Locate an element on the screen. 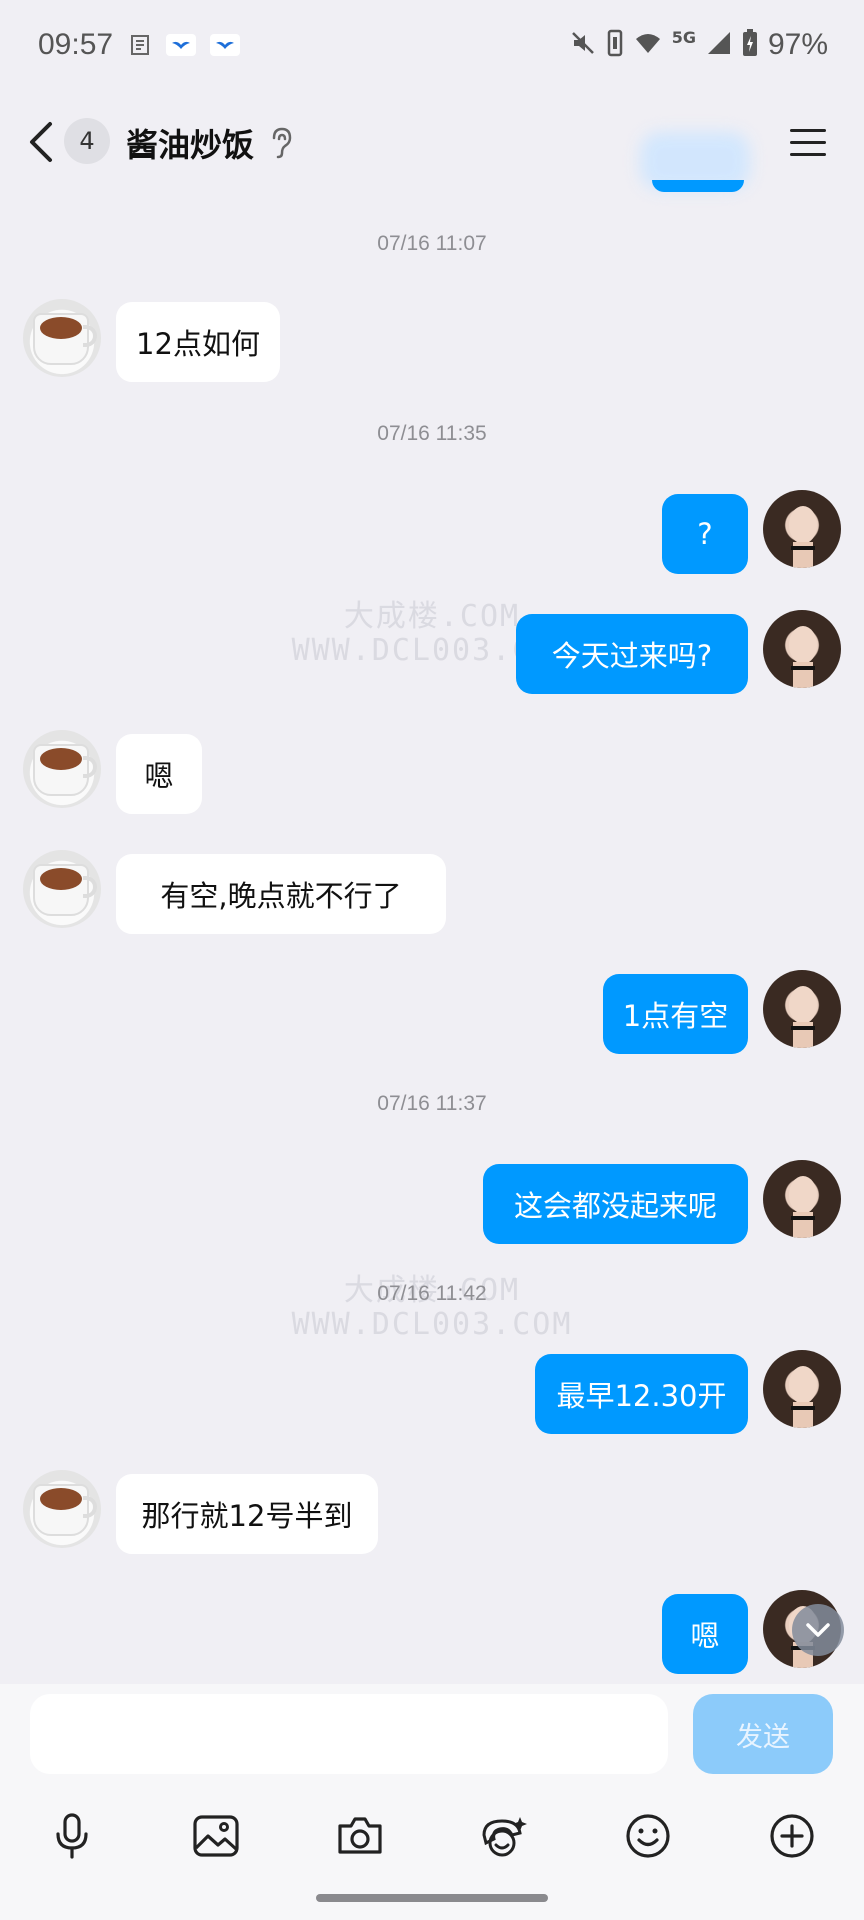  message-timestamp: 07/16 11:35 is located at coordinates (432, 433).